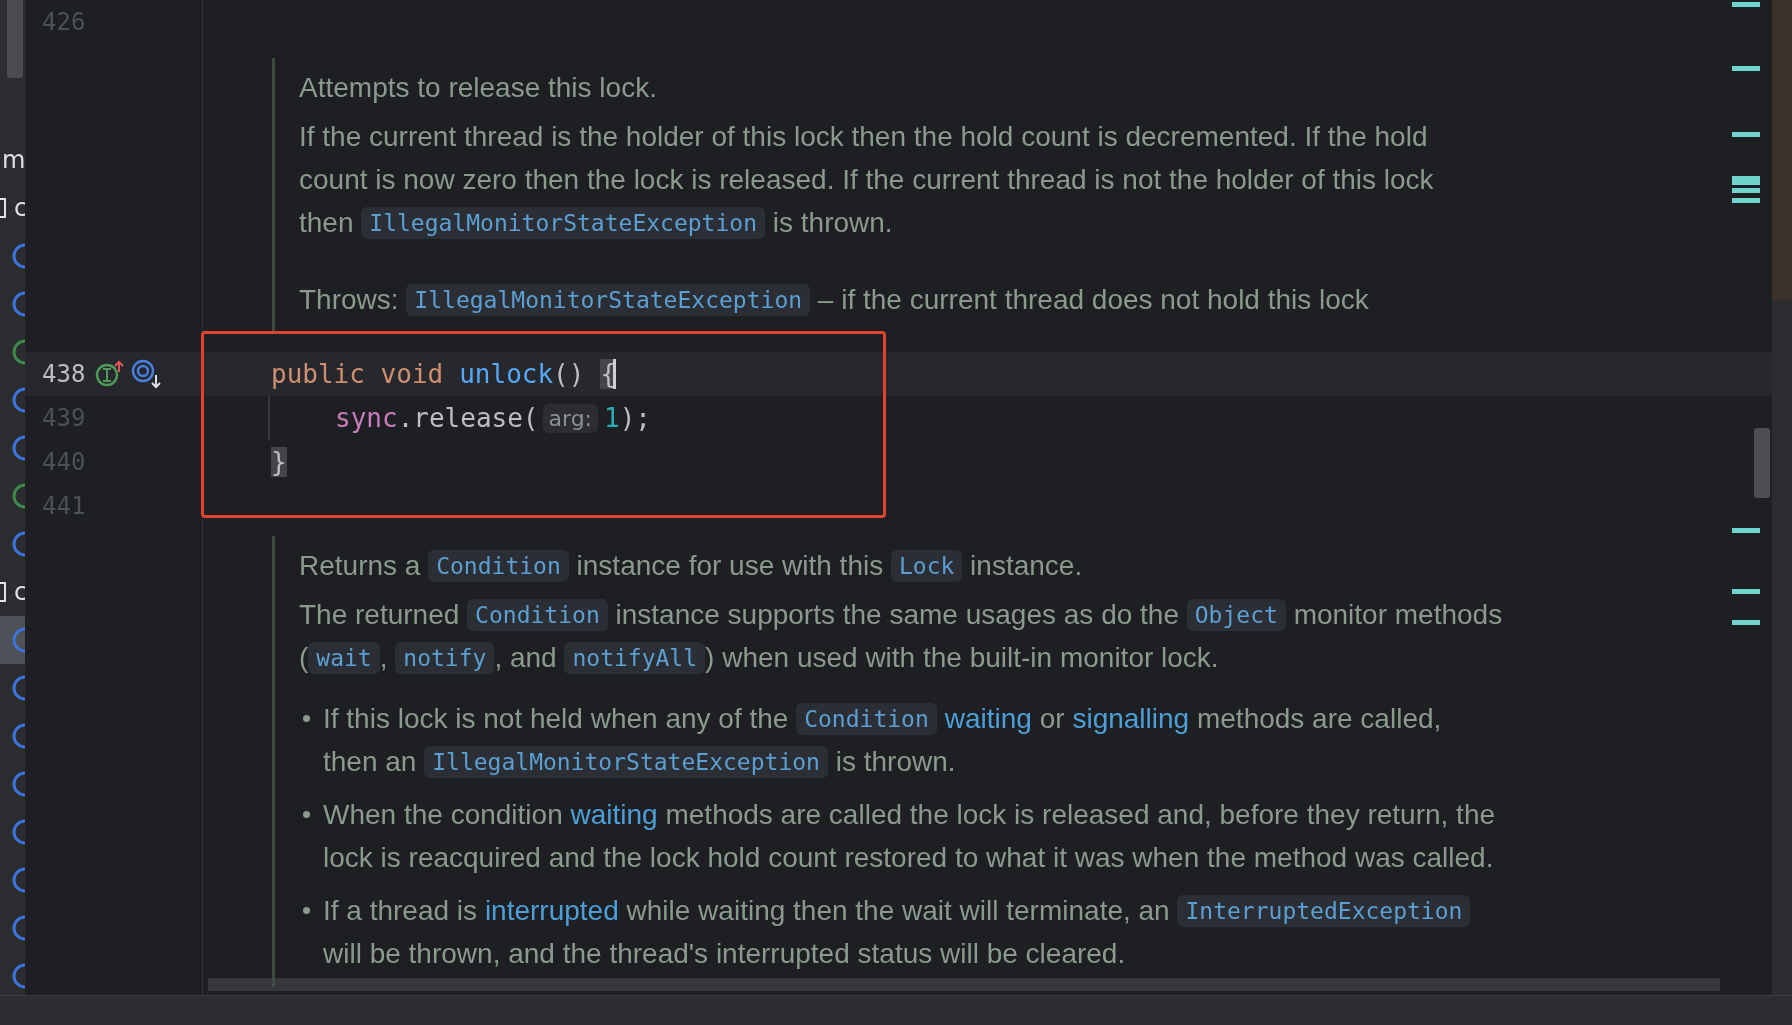 This screenshot has width=1792, height=1025. I want to click on doc-text: count is now zero then the lock is released. If the current thread is not the holder of this lock, so click(866, 180).